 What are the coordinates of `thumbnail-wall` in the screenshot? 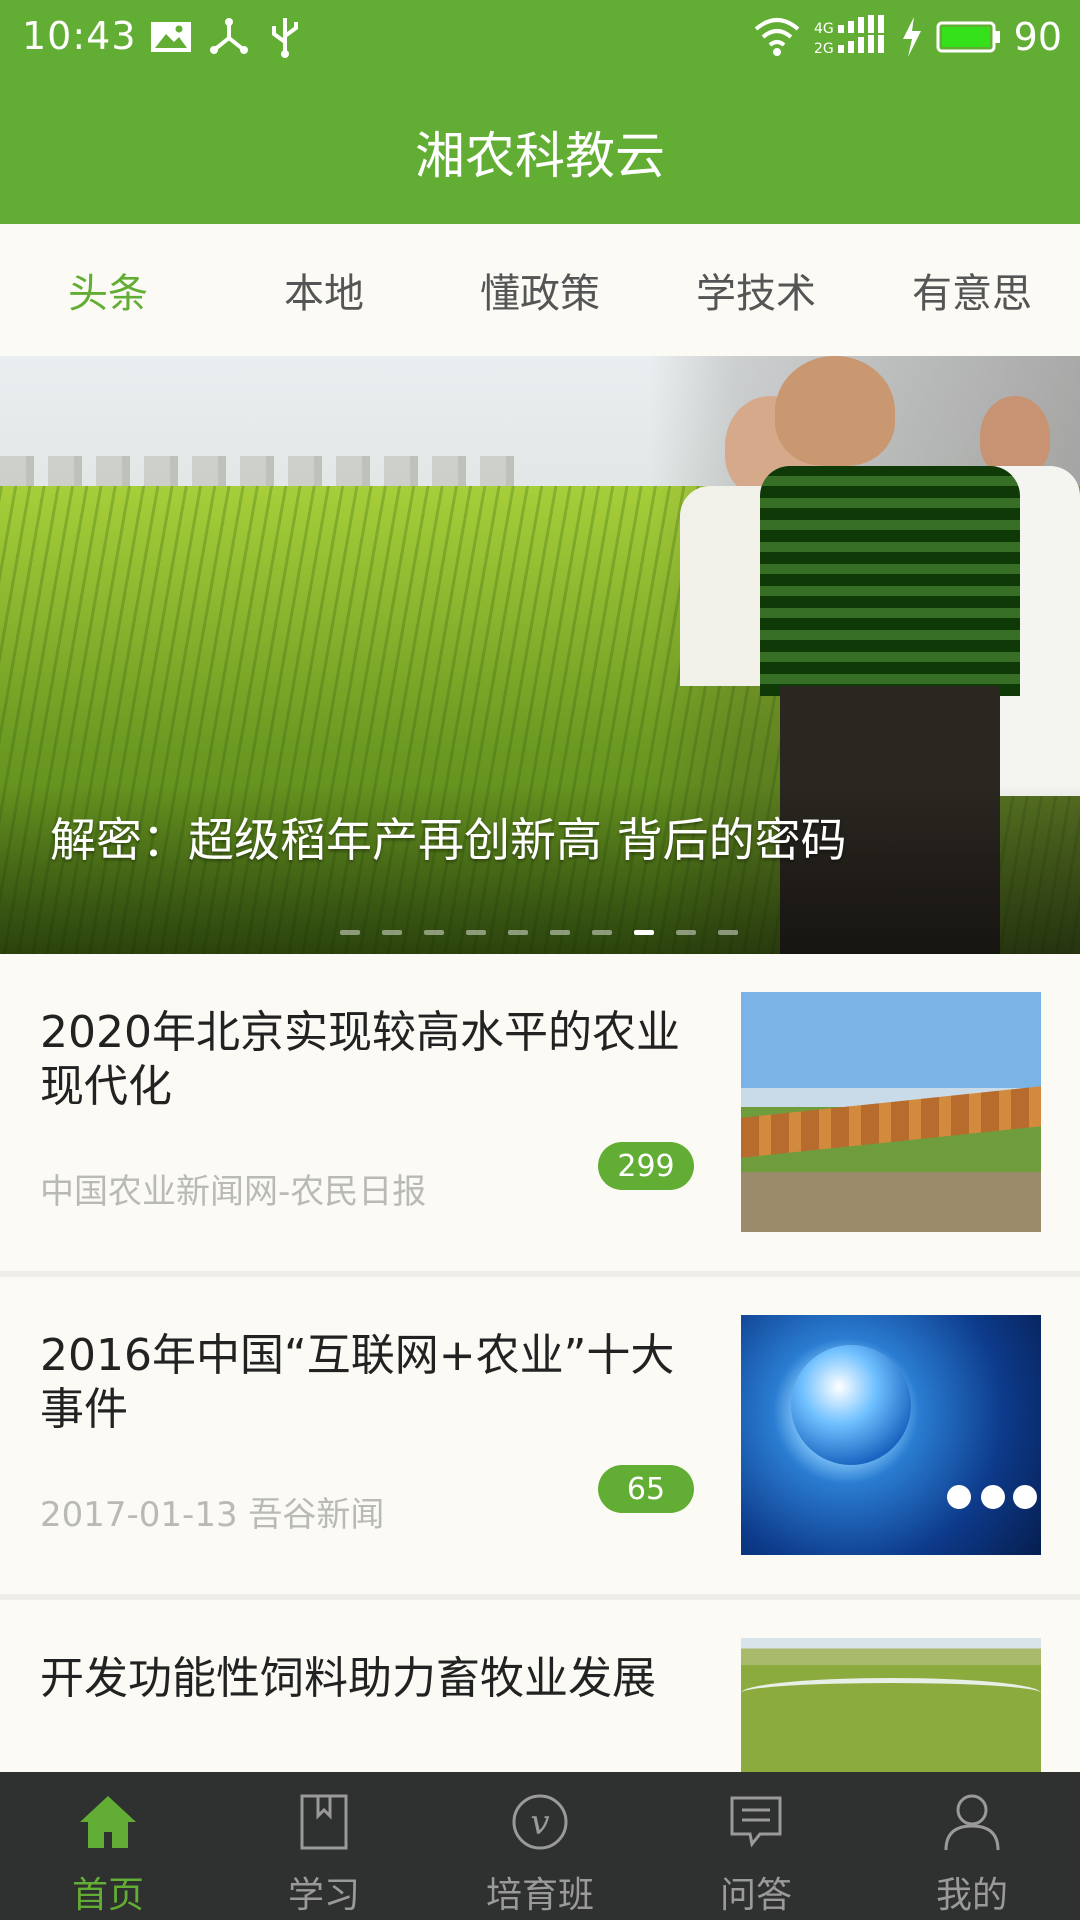 It's located at (891, 1122).